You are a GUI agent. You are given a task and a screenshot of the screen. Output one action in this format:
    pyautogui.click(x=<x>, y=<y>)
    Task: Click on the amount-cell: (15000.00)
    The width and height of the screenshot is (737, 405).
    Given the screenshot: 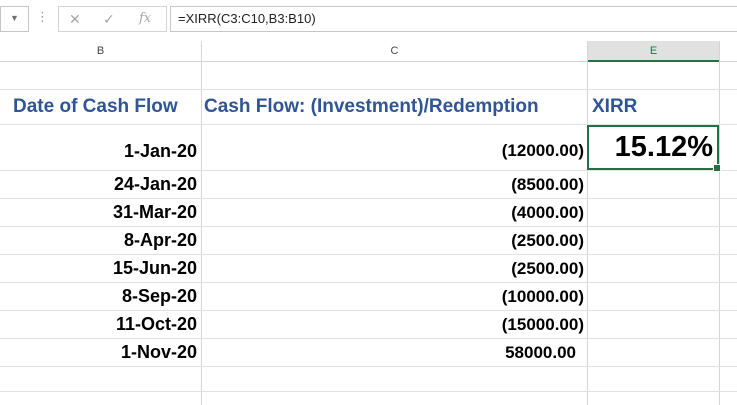 What is the action you would take?
    pyautogui.click(x=392, y=324)
    